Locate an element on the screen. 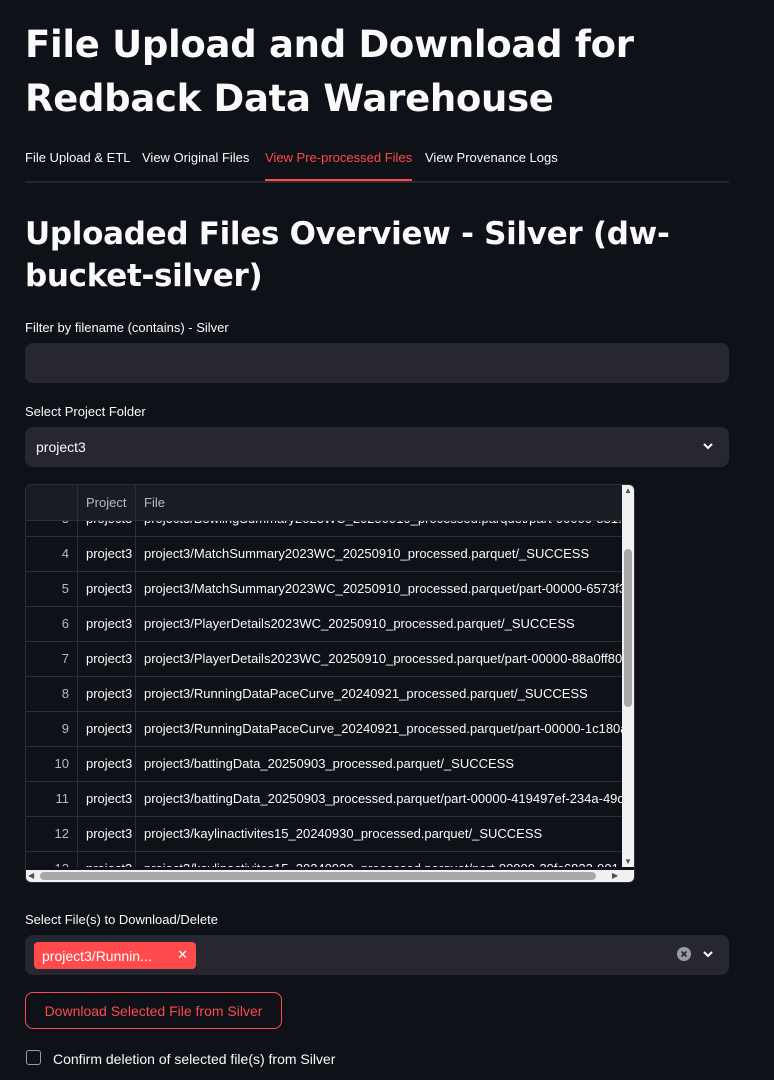 This screenshot has width=774, height=1080. row-index: 6 is located at coordinates (65, 623).